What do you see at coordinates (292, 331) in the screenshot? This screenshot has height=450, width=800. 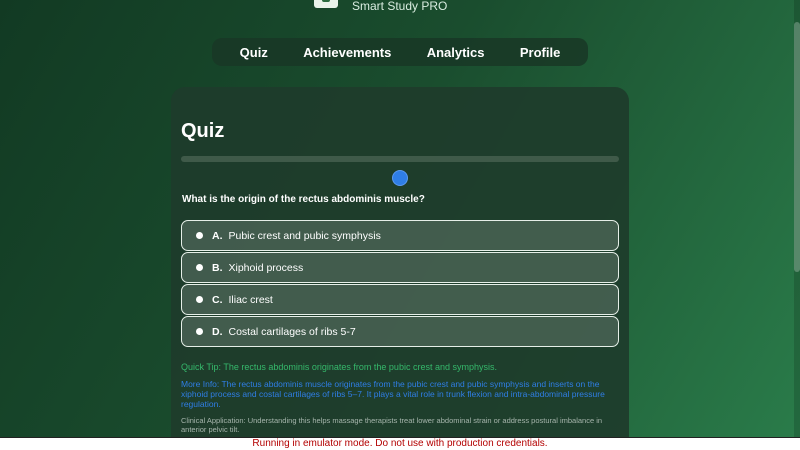 I see `option-text: Costal cartilages of ribs 5-7` at bounding box center [292, 331].